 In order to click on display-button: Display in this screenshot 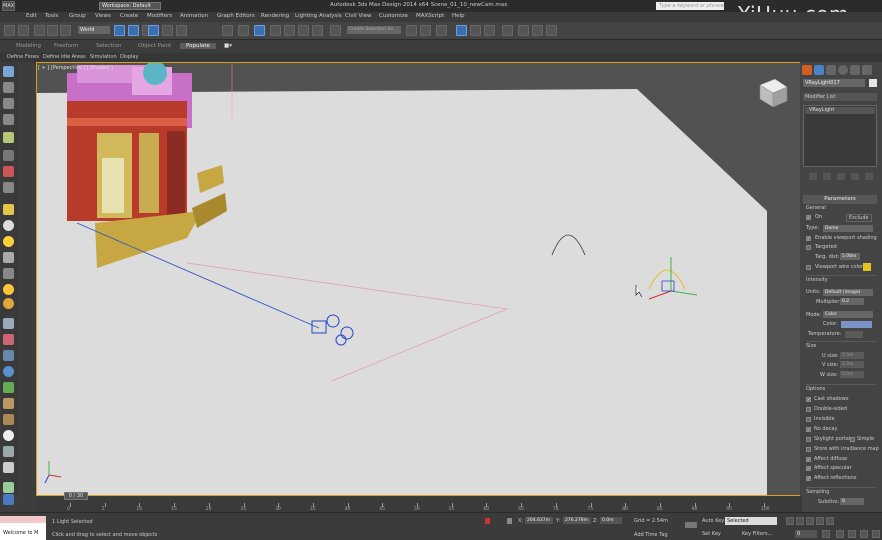, I will do `click(129, 57)`.